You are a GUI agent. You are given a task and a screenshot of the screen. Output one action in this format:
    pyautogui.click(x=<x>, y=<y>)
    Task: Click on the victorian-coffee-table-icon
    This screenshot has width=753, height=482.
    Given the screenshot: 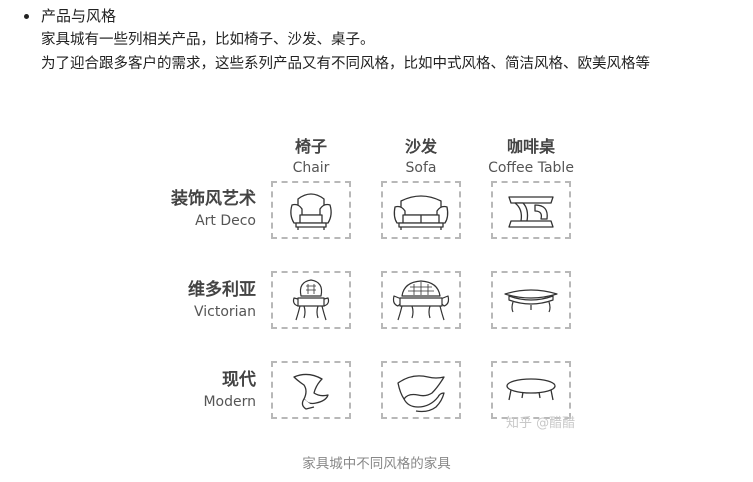 What is the action you would take?
    pyautogui.click(x=531, y=301)
    